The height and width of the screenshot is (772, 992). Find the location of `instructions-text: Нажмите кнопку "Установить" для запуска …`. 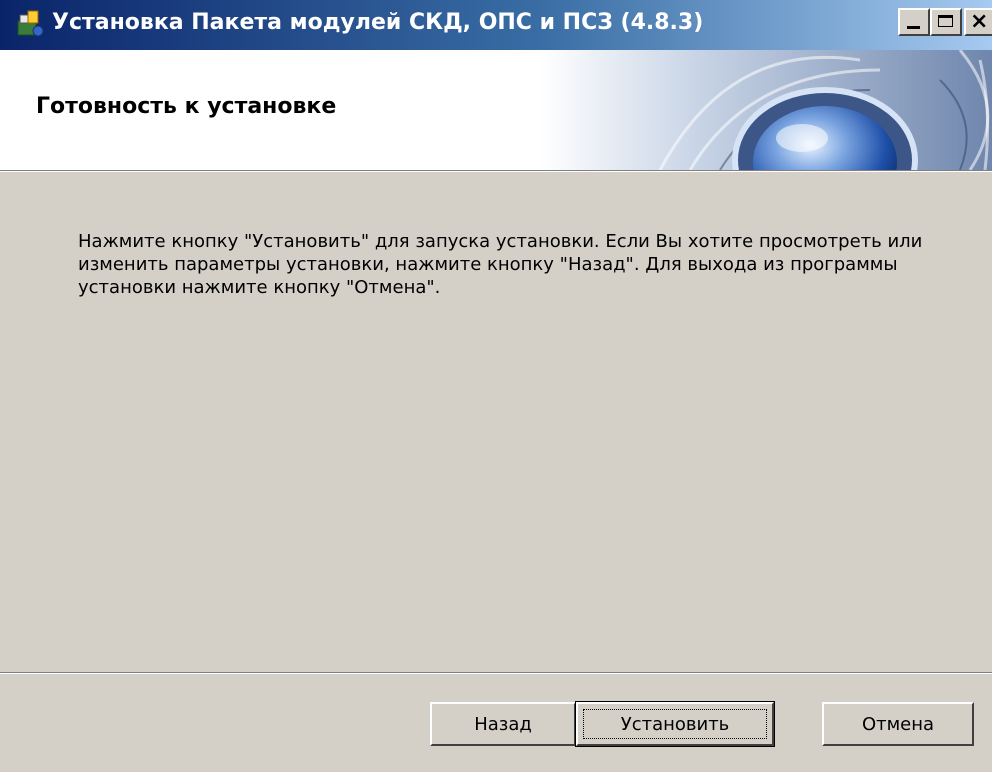

instructions-text: Нажмите кнопку "Установить" для запуска … is located at coordinates (500, 264).